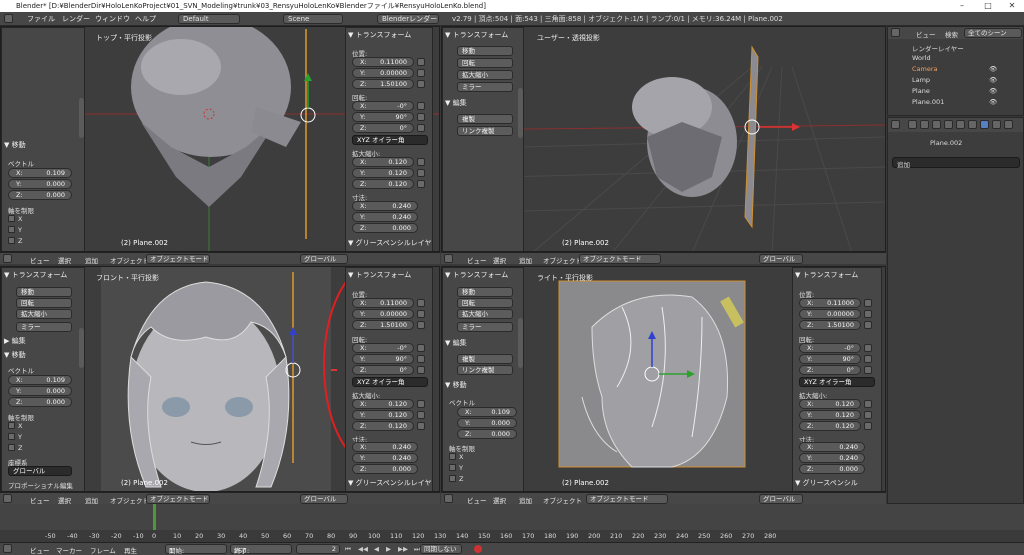  I want to click on duplicate-button: 複製, so click(485, 119).